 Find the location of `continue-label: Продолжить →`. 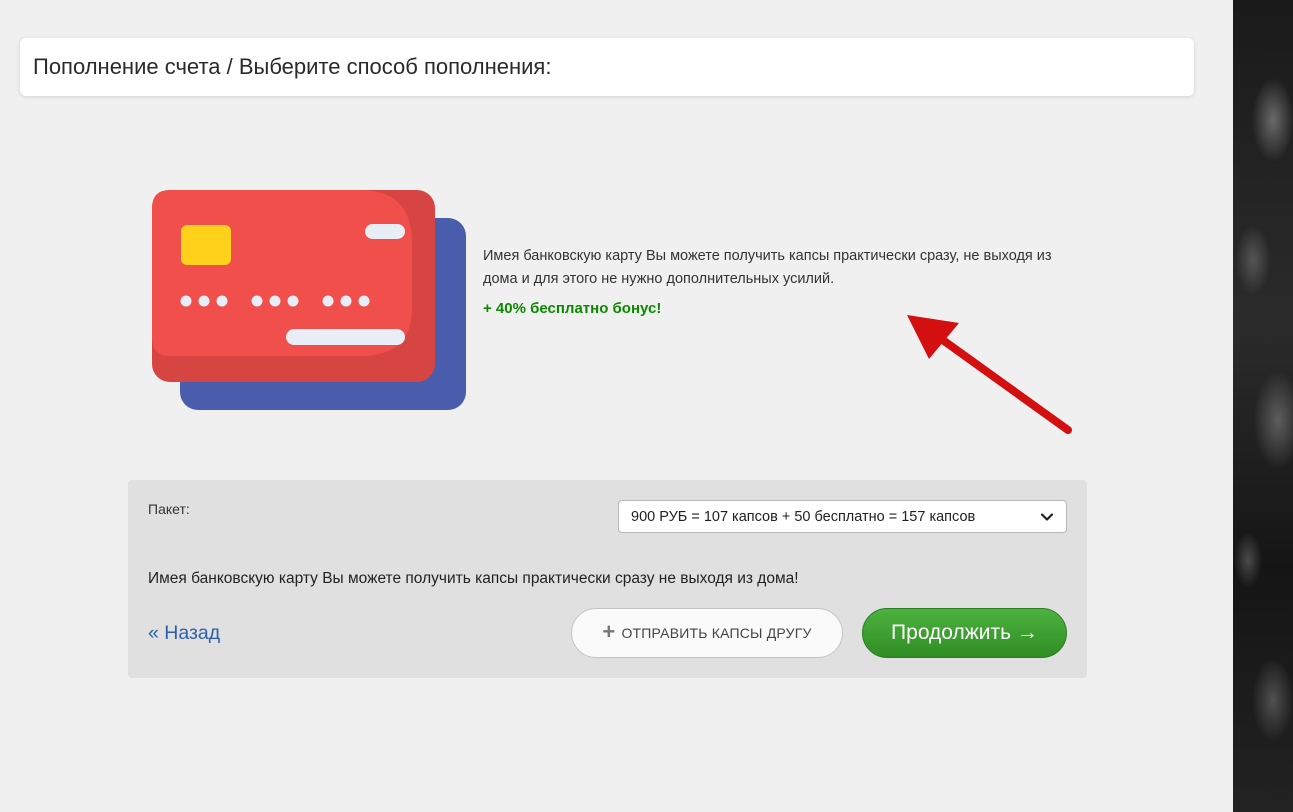

continue-label: Продолжить → is located at coordinates (964, 632).